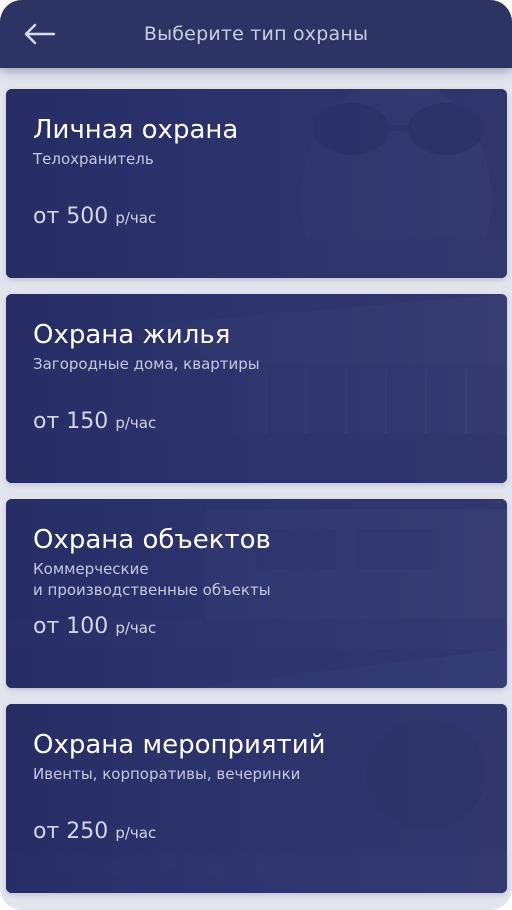 This screenshot has width=512, height=910. What do you see at coordinates (179, 745) in the screenshot?
I see `card-title: Охрана мероприятий` at bounding box center [179, 745].